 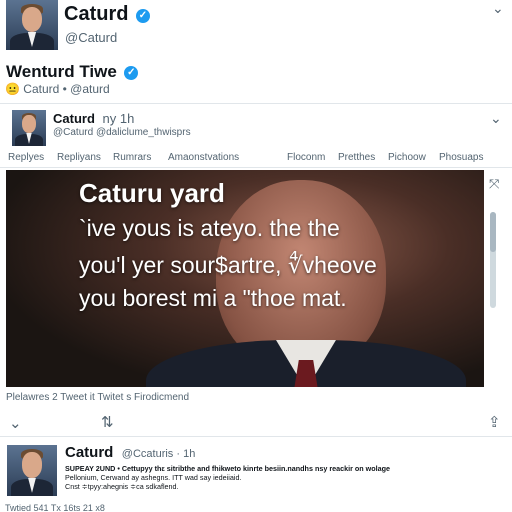 What do you see at coordinates (496, 118) in the screenshot?
I see `card-chevron-icon: ⌄` at bounding box center [496, 118].